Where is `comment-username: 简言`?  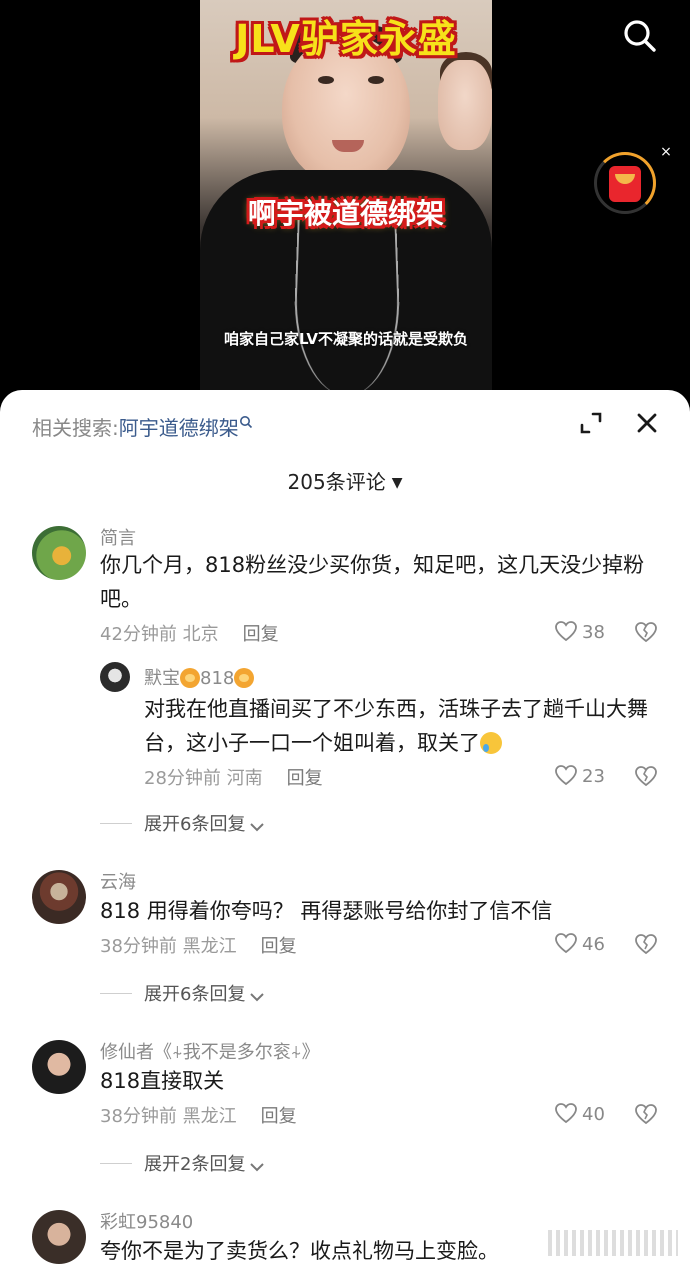 comment-username: 简言 is located at coordinates (118, 537).